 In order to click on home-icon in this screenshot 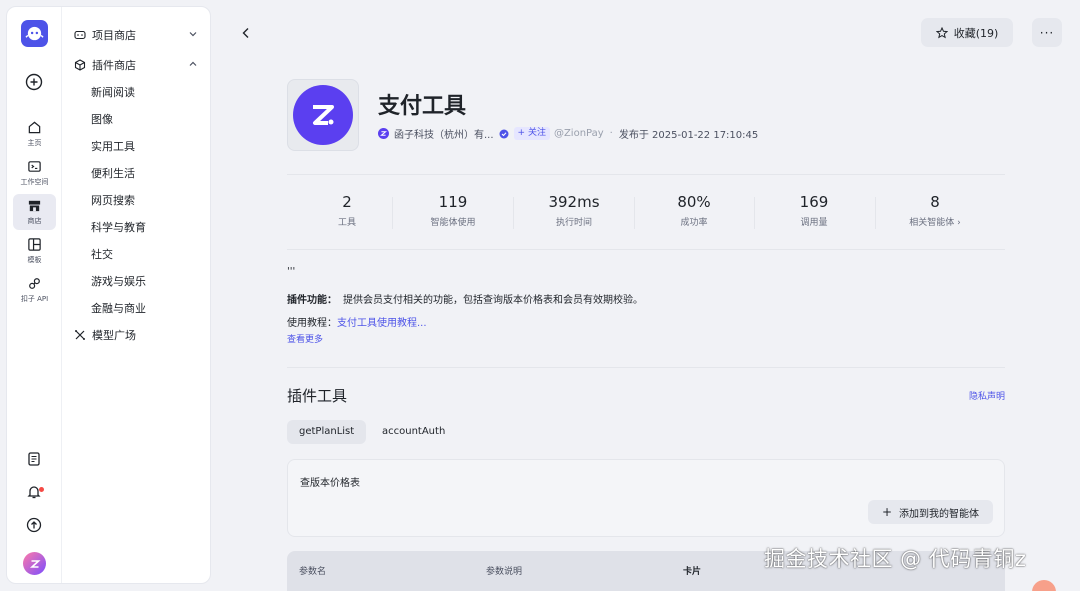, I will do `click(34, 127)`.